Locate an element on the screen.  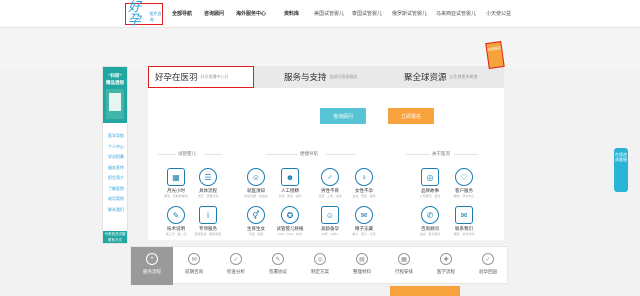
tab-title: 服务与支持 is located at coordinates (305, 77).